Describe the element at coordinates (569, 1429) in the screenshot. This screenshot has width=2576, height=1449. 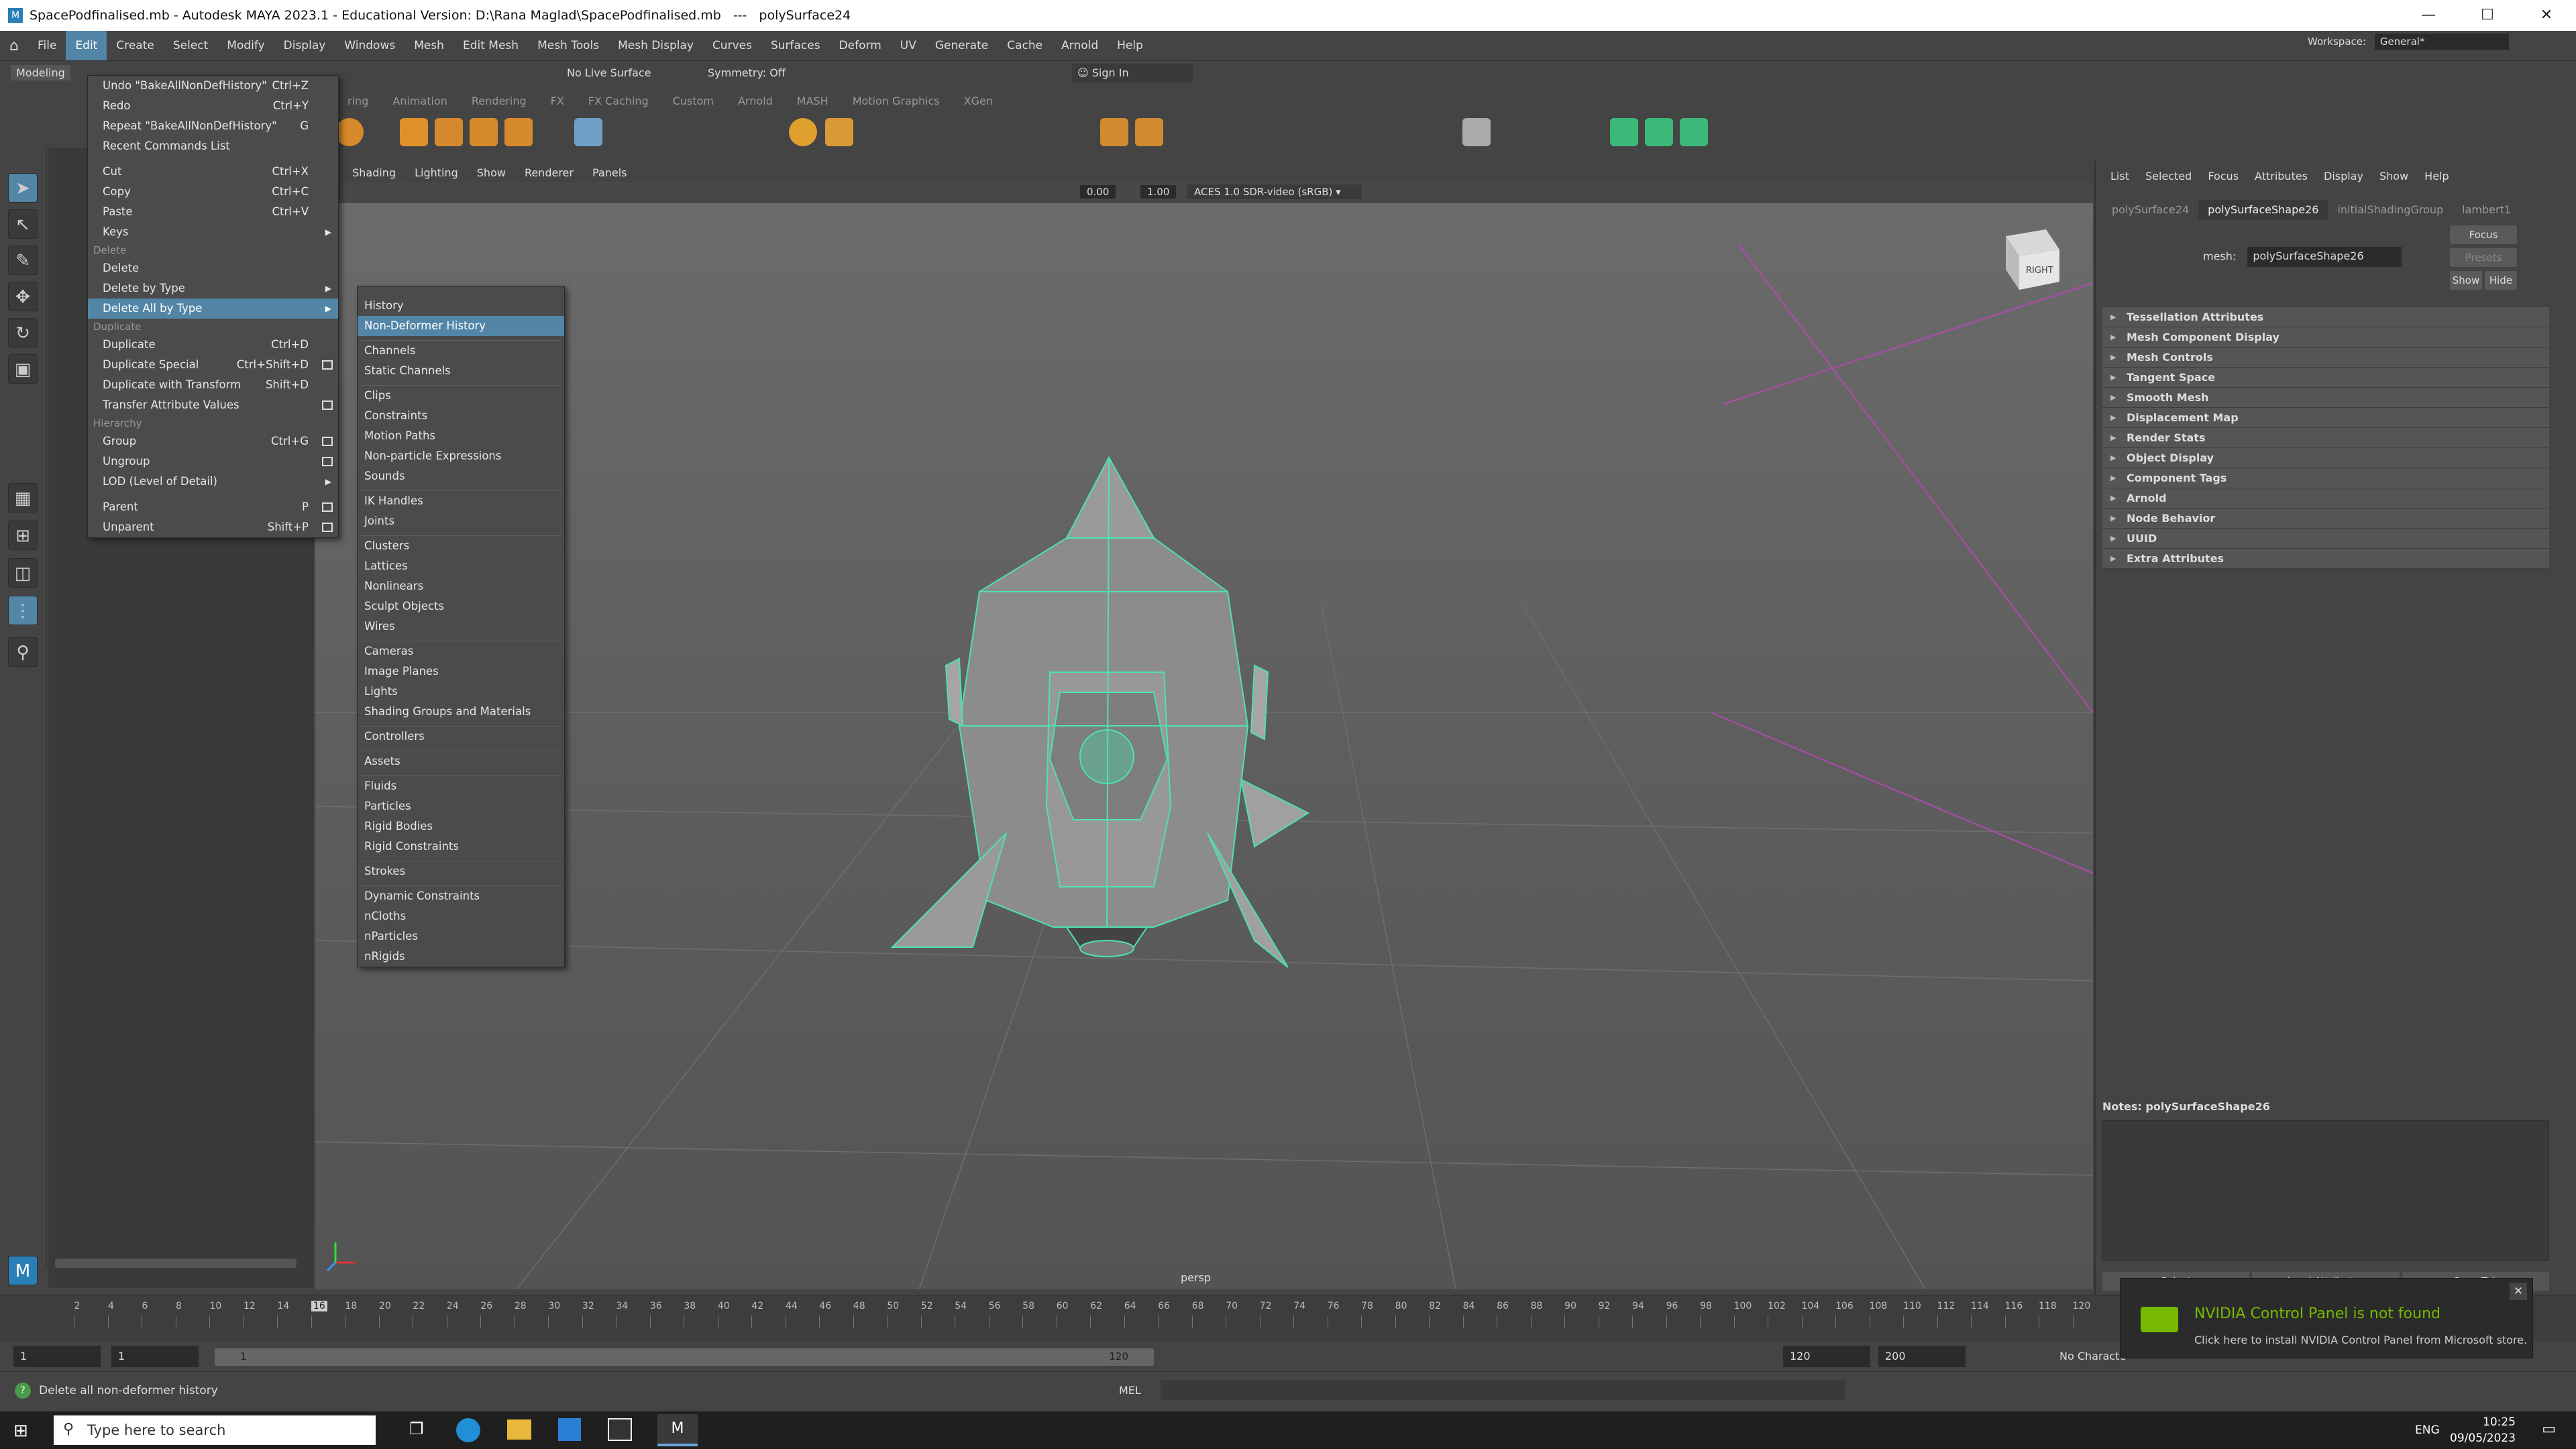
I see `store-icon` at that location.